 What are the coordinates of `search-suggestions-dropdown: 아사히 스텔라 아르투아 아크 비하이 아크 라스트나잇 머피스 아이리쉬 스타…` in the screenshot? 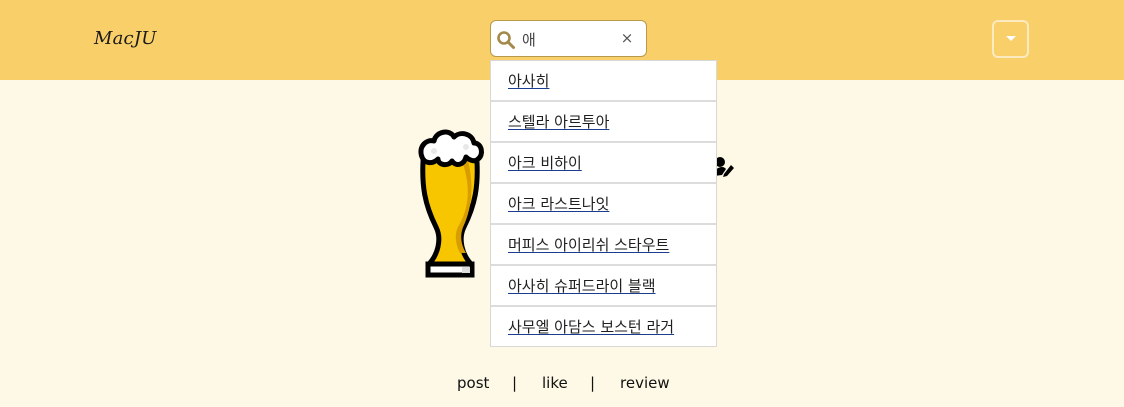 It's located at (603, 203).